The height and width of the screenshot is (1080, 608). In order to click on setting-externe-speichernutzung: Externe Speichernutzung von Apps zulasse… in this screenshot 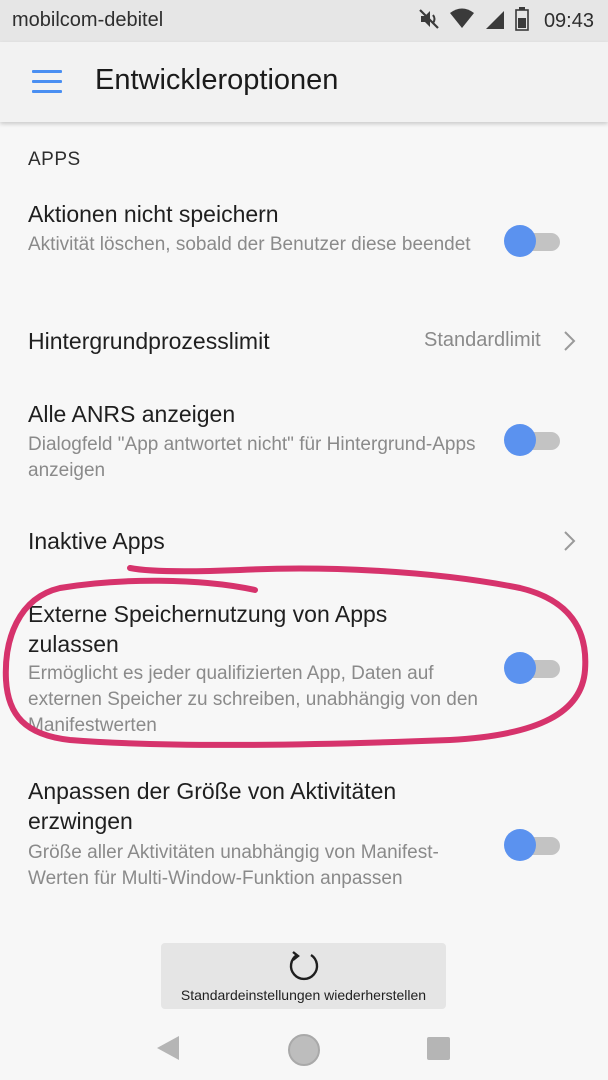, I will do `click(304, 672)`.